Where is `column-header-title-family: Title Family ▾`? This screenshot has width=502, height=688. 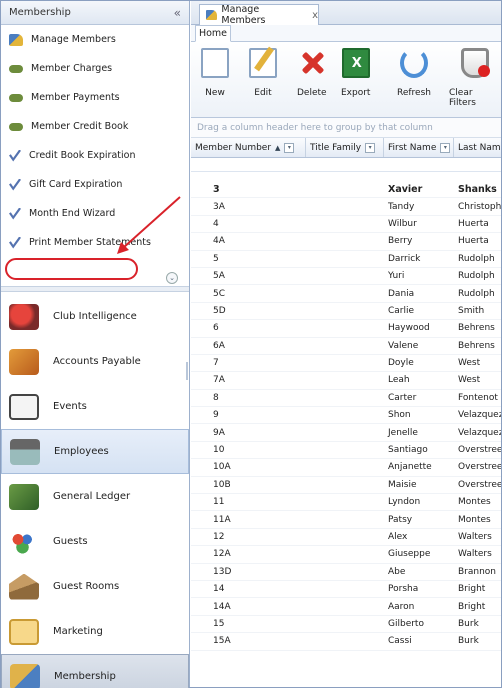
column-header-title-family: Title Family ▾ is located at coordinates (345, 147).